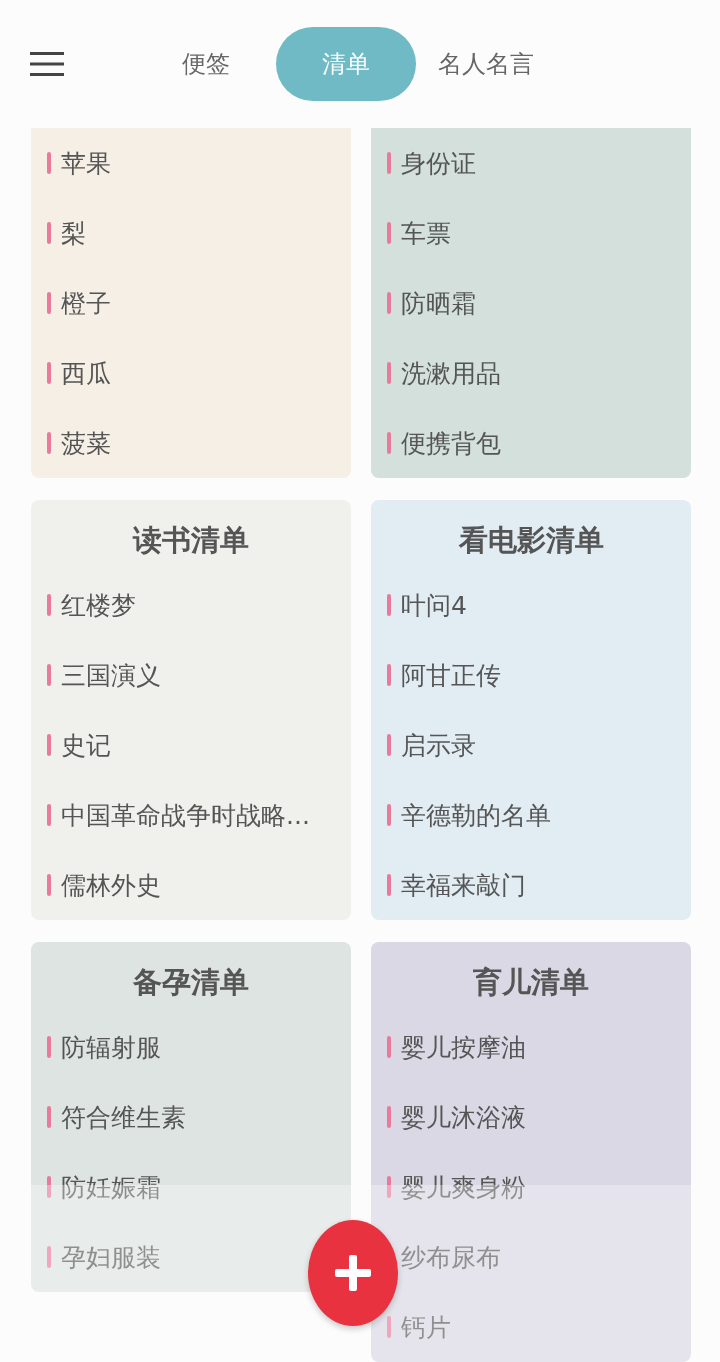 The image size is (720, 1362). I want to click on list-item: 孕妇服装, so click(111, 1257).